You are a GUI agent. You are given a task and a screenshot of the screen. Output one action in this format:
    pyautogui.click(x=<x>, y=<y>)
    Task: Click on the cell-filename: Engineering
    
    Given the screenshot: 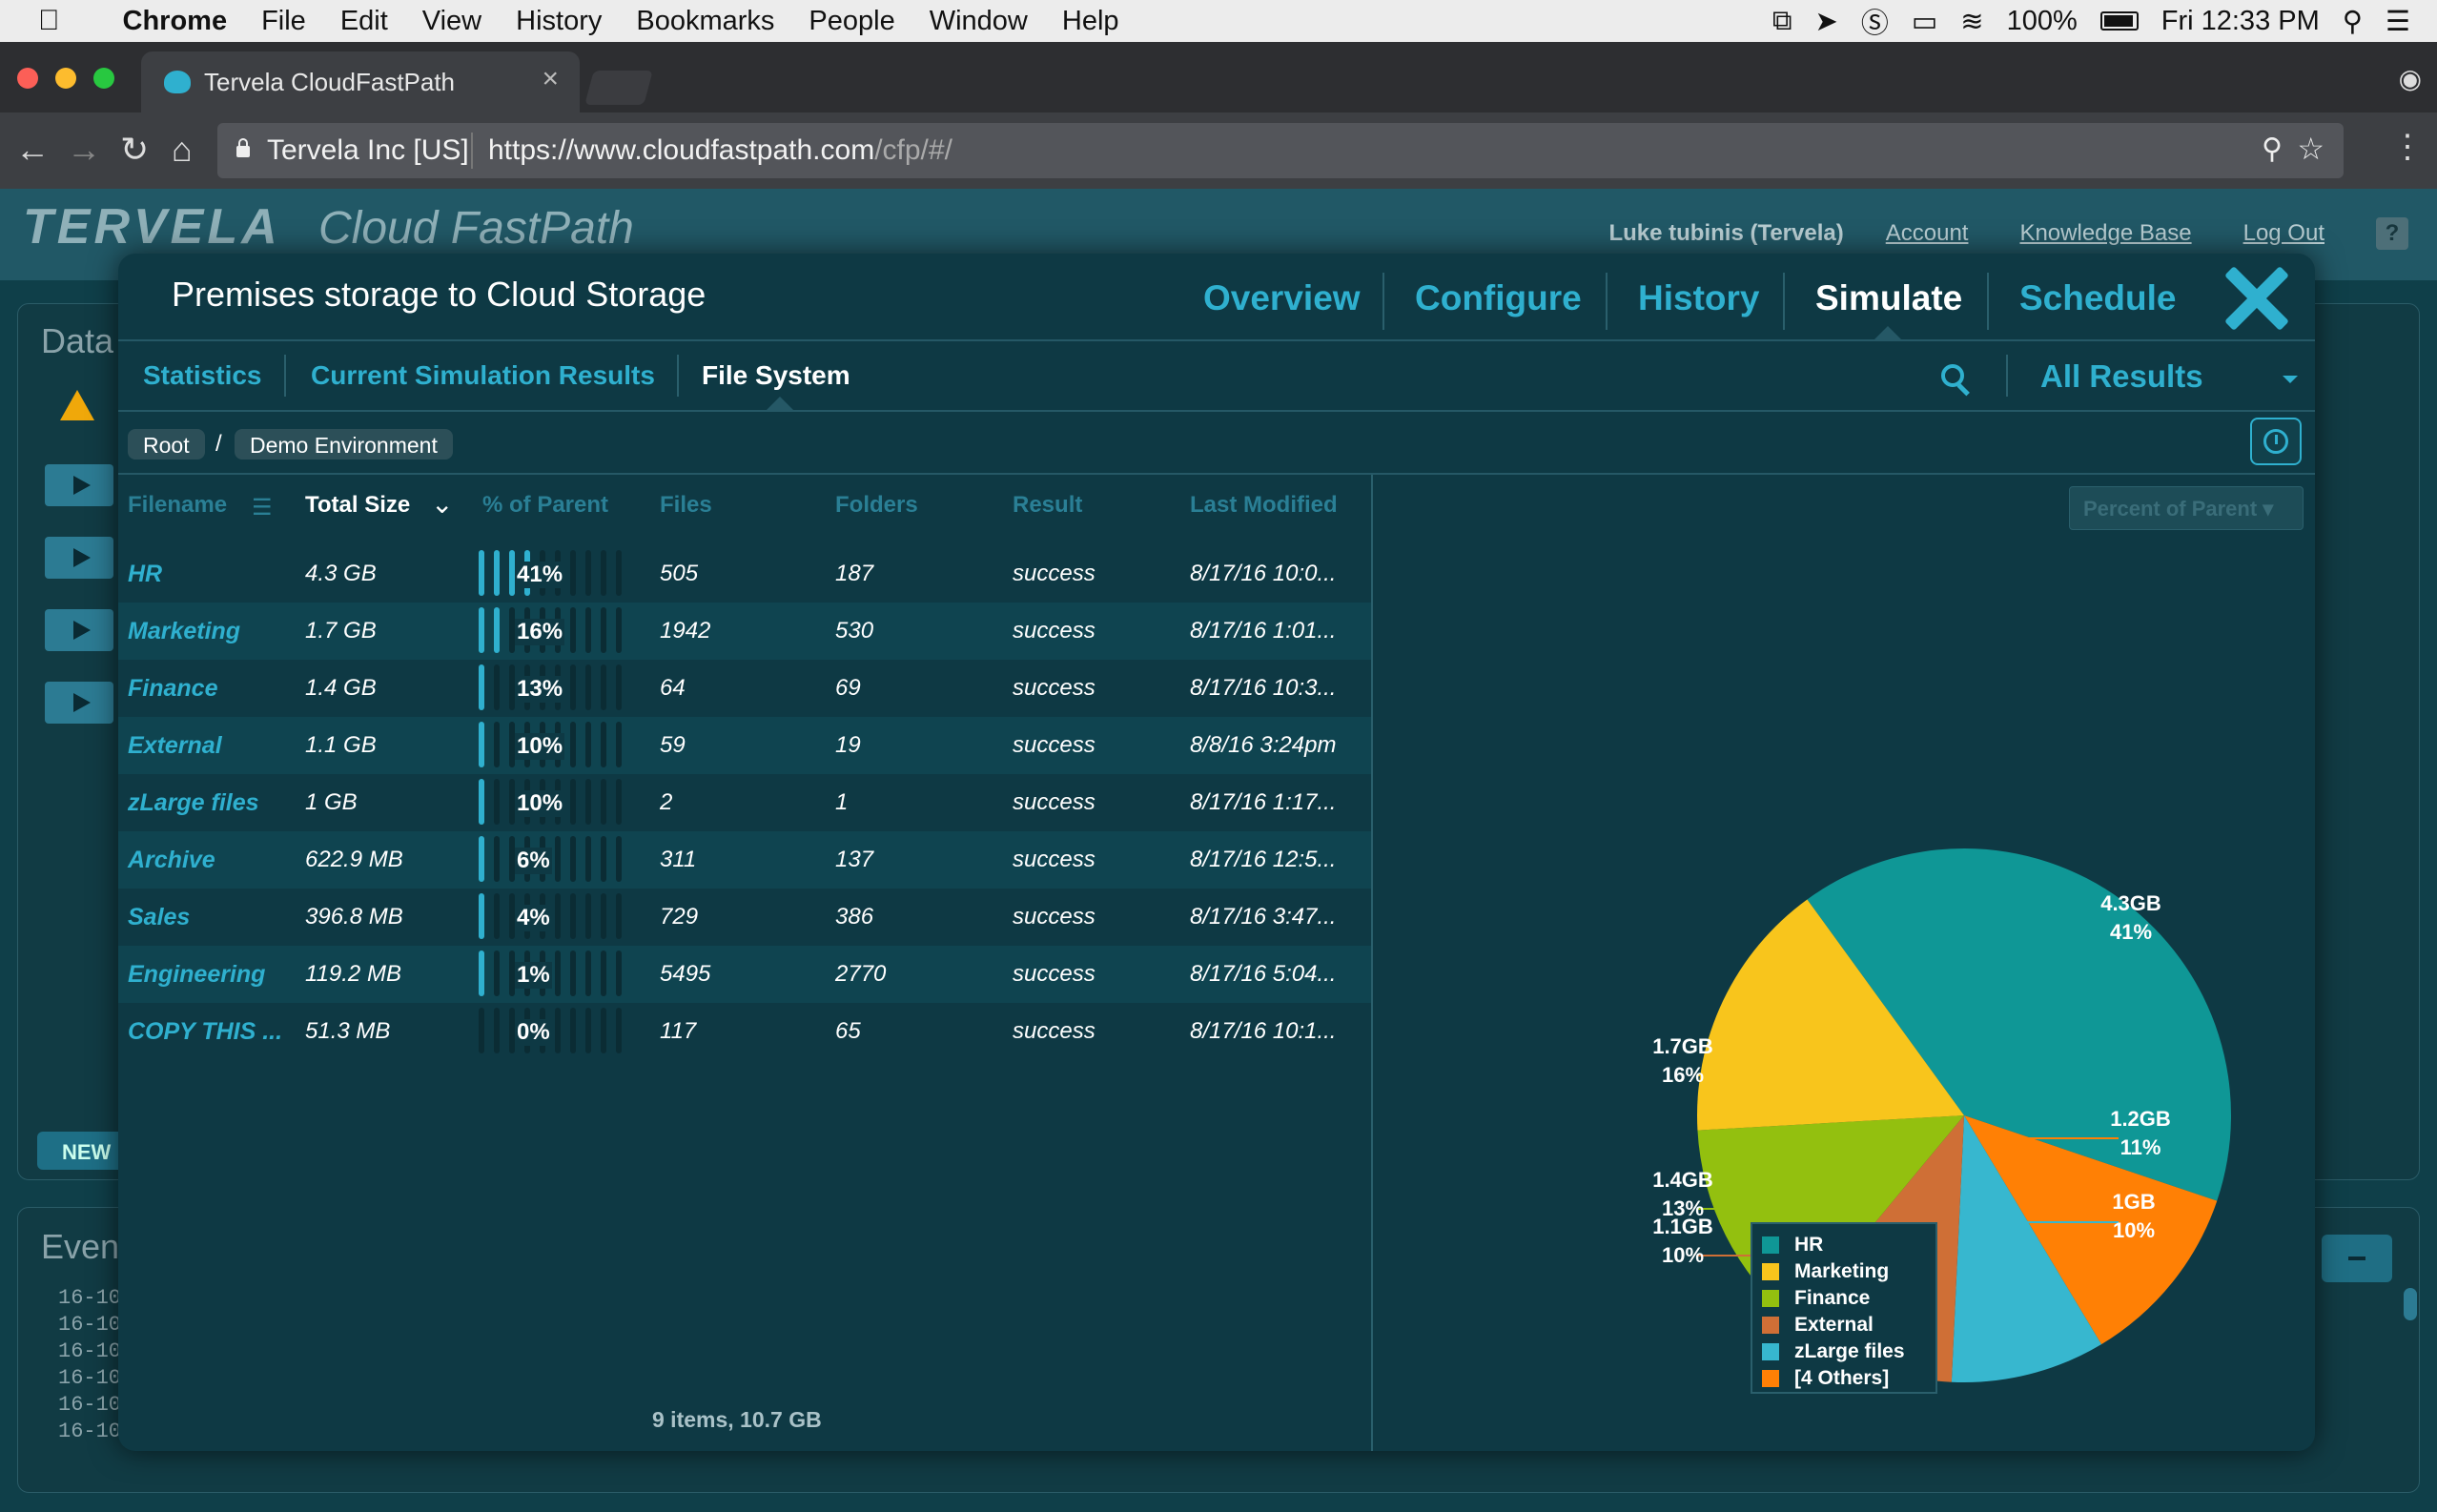 What is the action you would take?
    pyautogui.click(x=196, y=975)
    